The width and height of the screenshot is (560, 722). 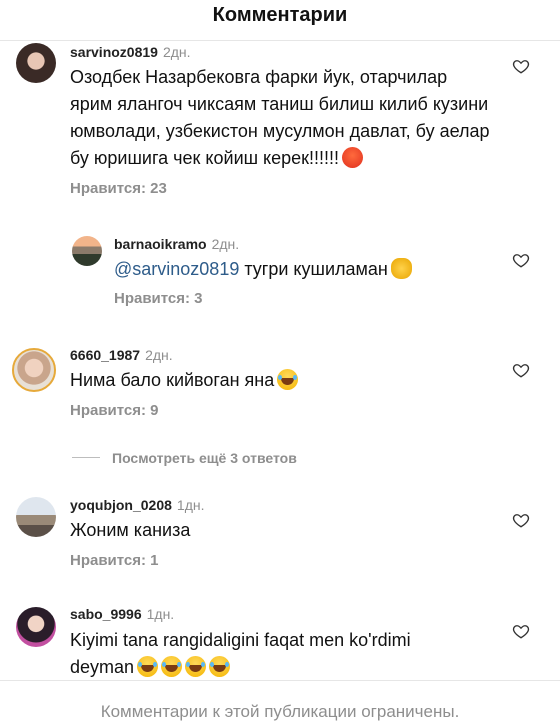 I want to click on comment-likes: Нравится: 23, so click(x=118, y=188).